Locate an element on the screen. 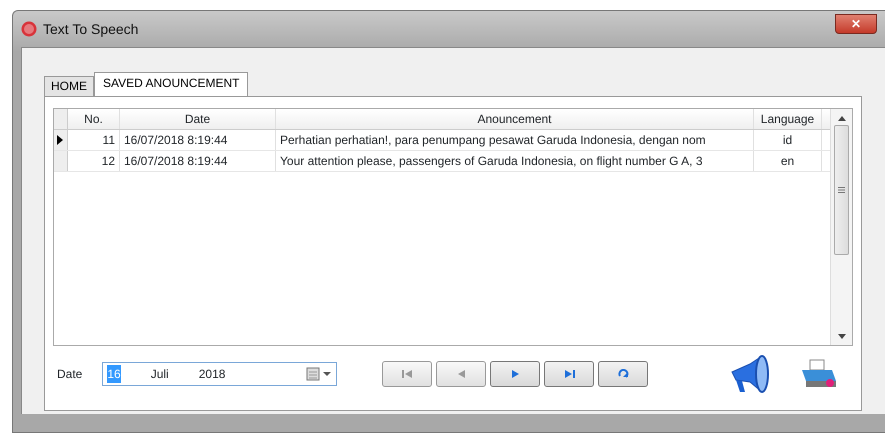 The image size is (885, 435). table-cell: 12 is located at coordinates (94, 161).